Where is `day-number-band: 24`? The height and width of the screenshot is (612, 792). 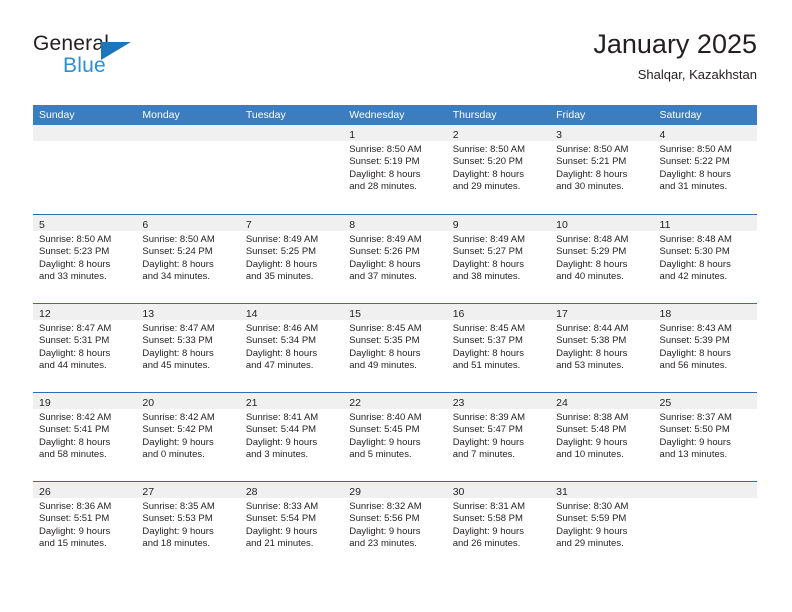 day-number-band: 24 is located at coordinates (602, 401).